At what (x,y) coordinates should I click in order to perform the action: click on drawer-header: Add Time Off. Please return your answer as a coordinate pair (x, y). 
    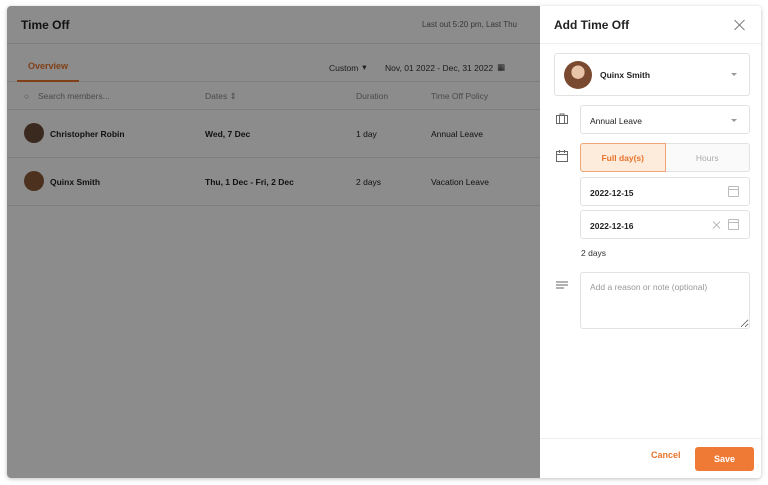
    Looking at the image, I should click on (650, 25).